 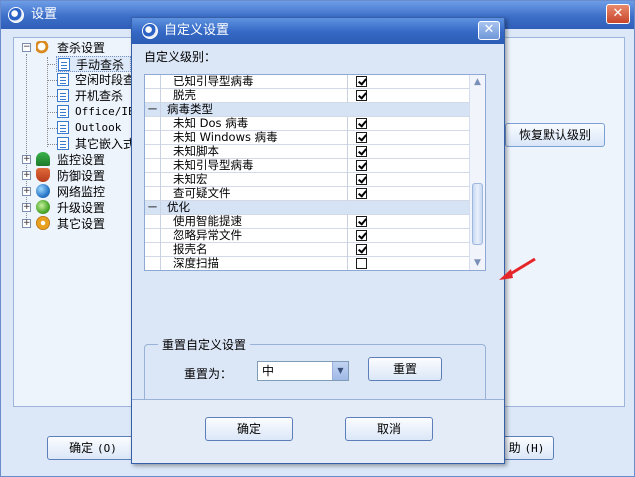 I want to click on gear-icon, so click(x=43, y=223).